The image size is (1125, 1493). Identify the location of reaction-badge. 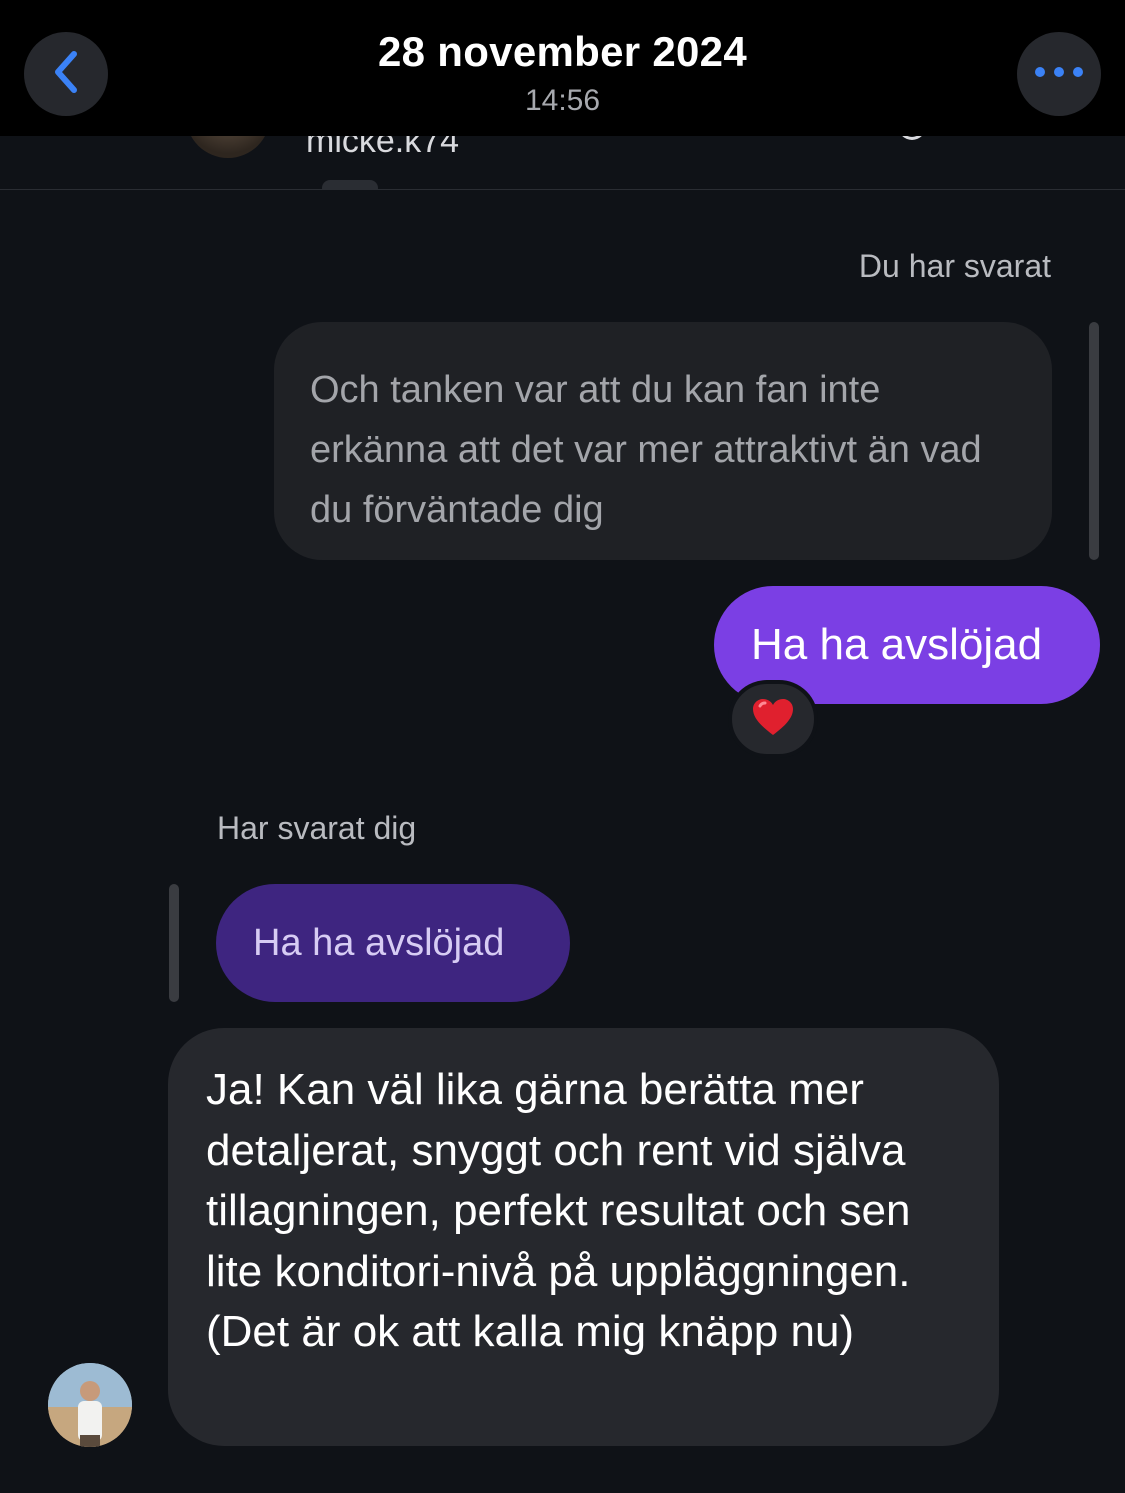
(773, 719).